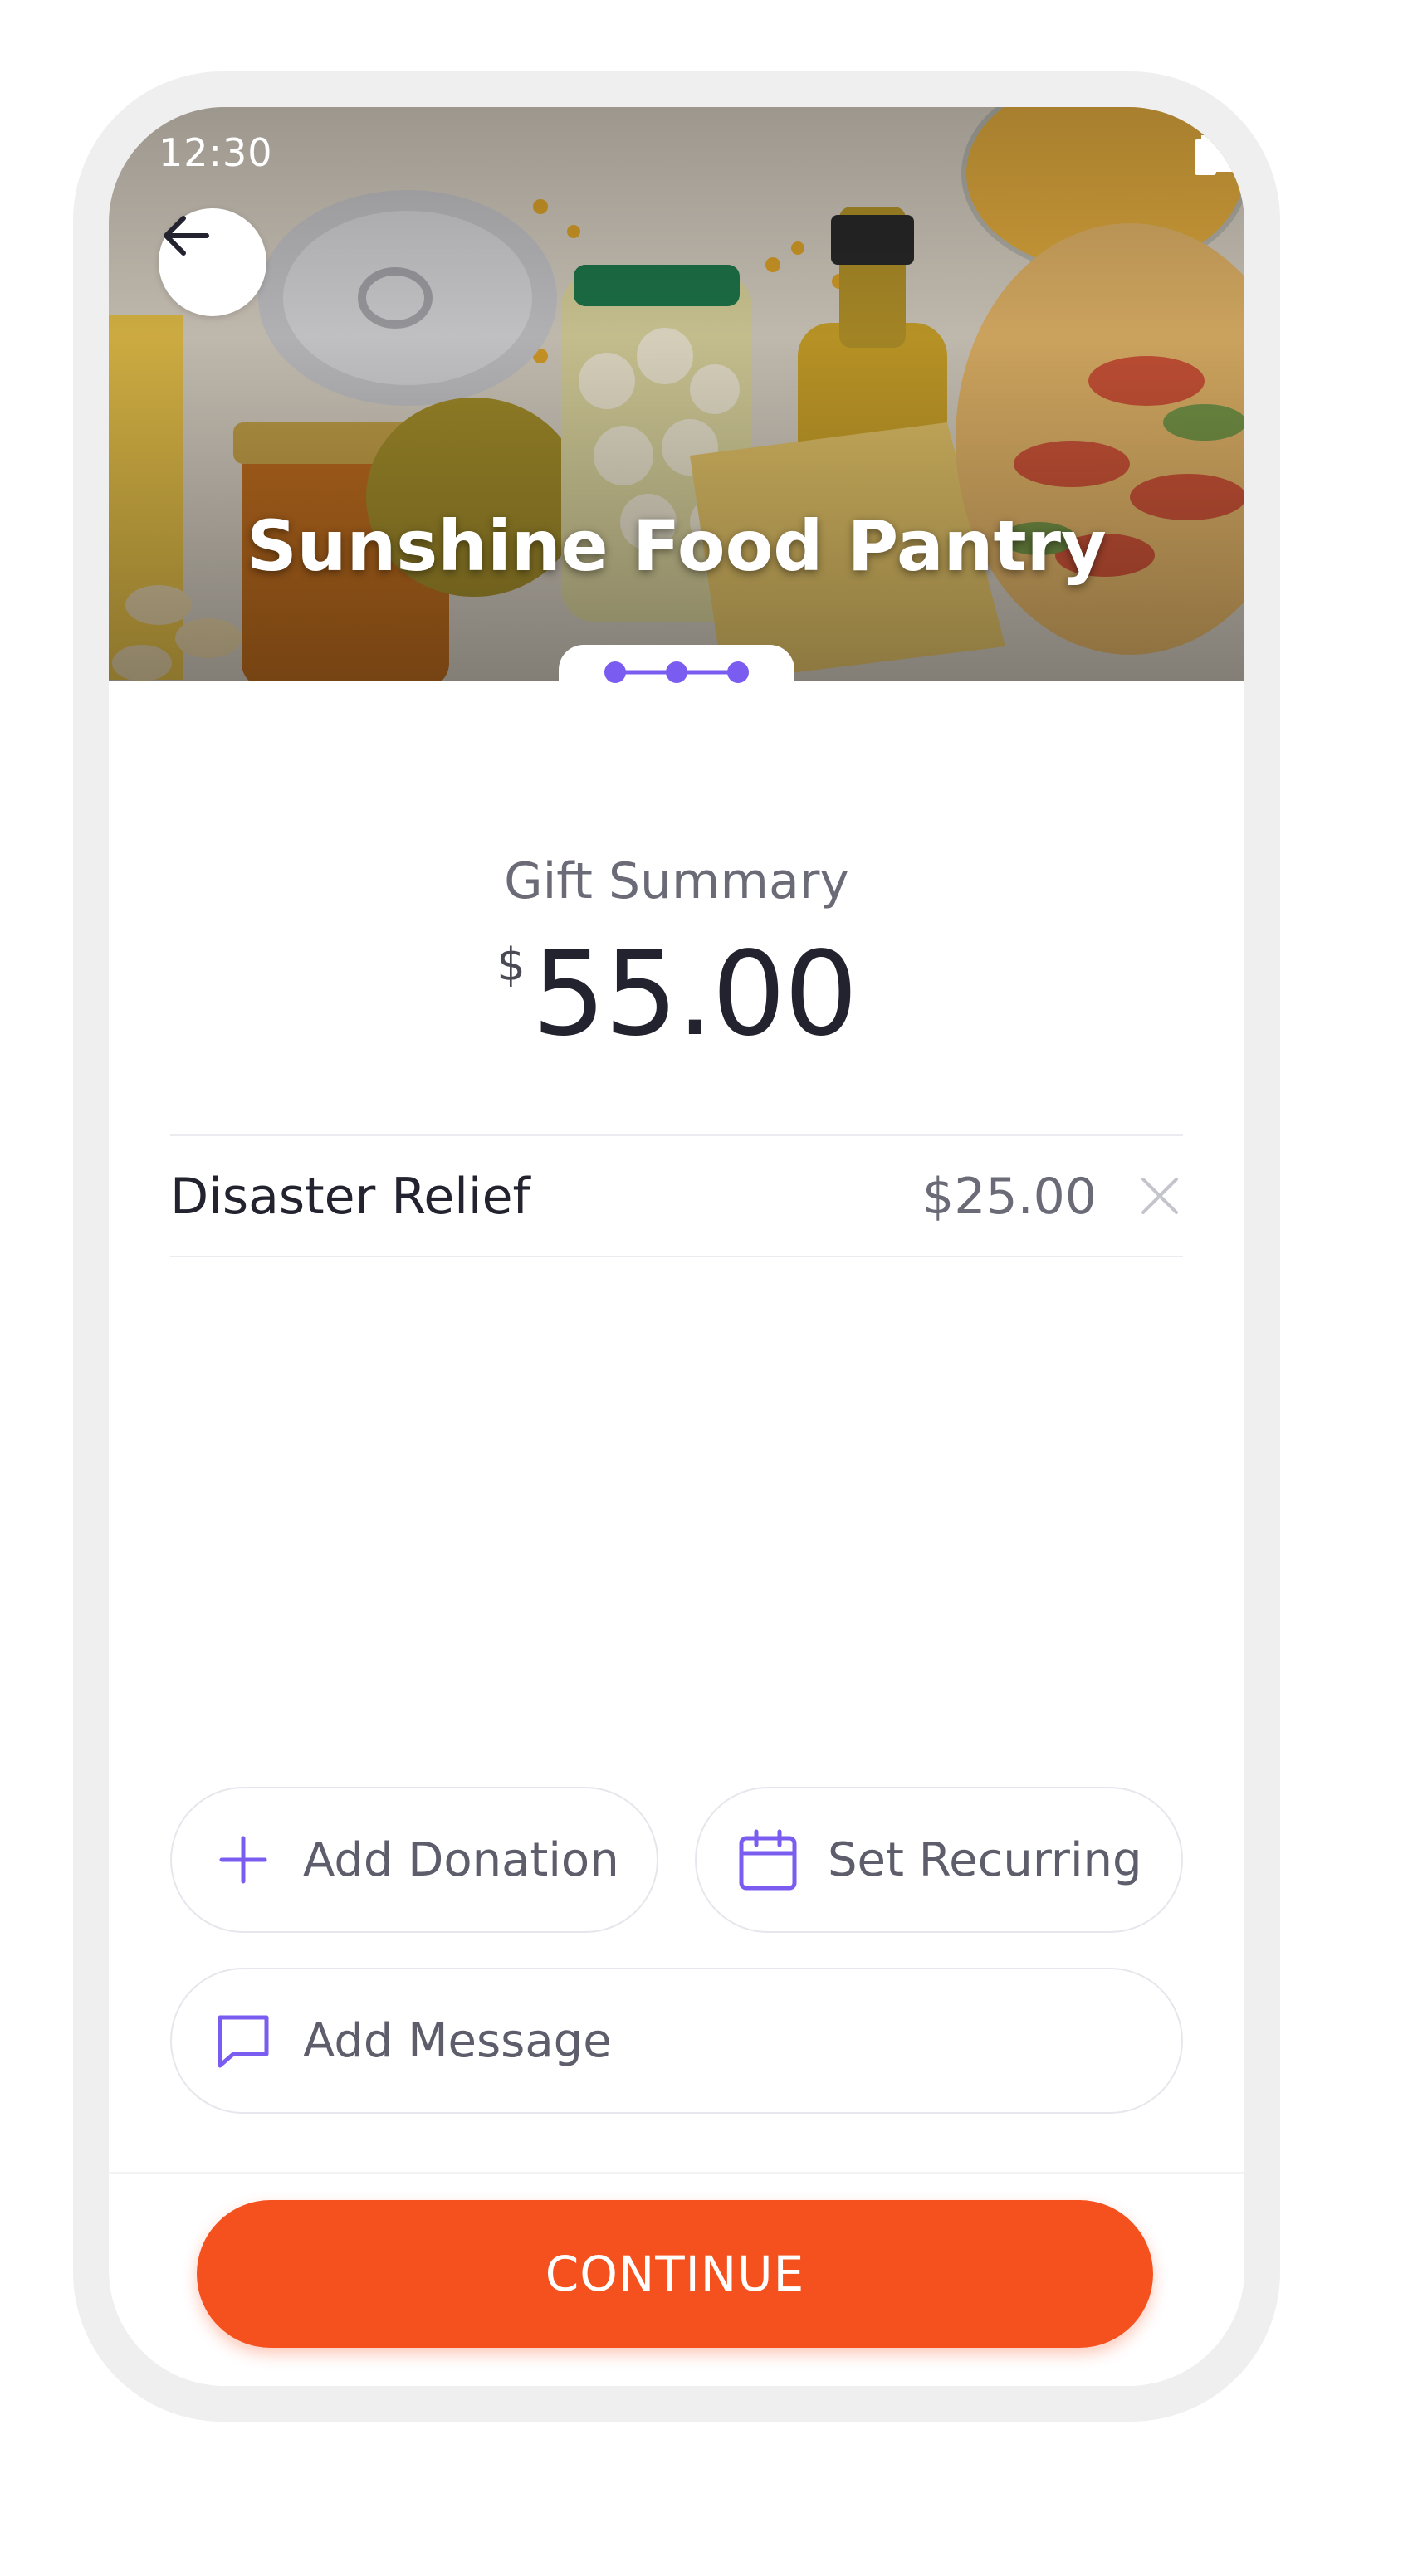 Image resolution: width=1403 pixels, height=2576 pixels. Describe the element at coordinates (243, 1860) in the screenshot. I see `plus-icon` at that location.